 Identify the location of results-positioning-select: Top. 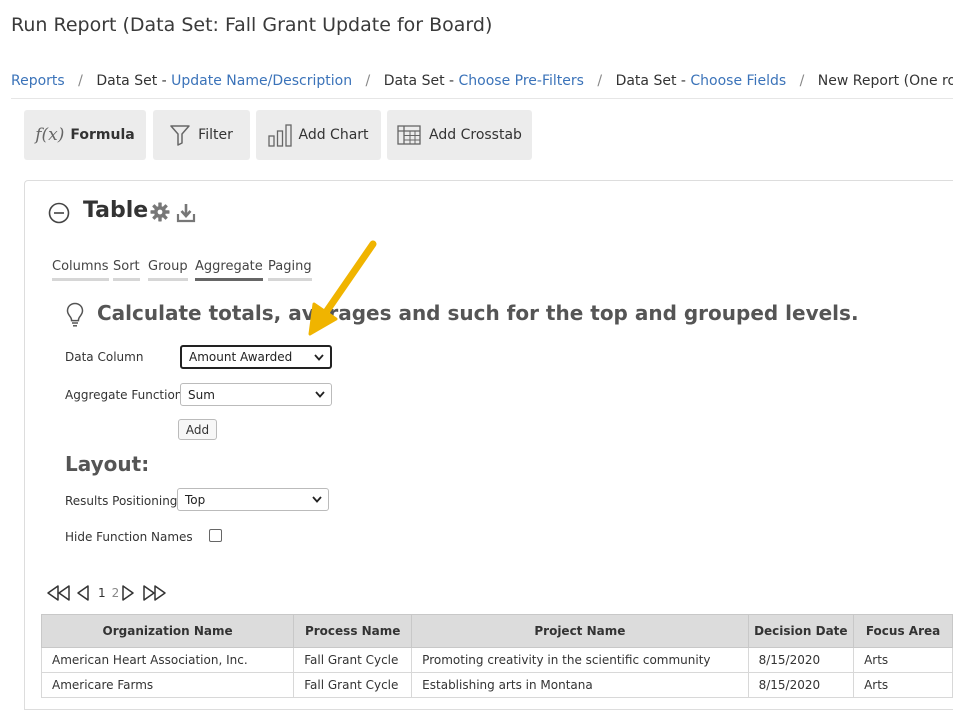
(253, 499).